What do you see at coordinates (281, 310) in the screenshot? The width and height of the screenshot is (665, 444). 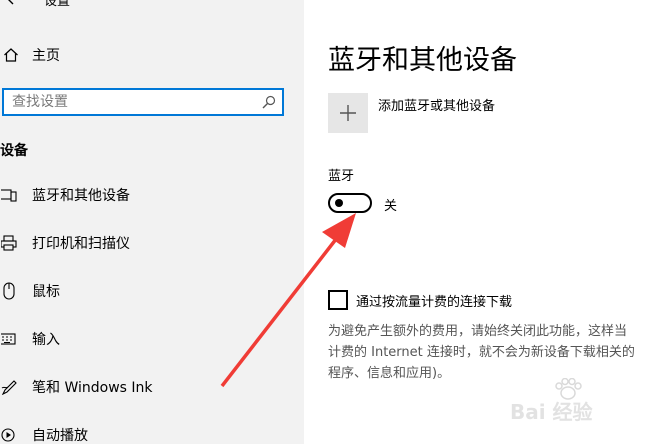 I see `arrow-shaft` at bounding box center [281, 310].